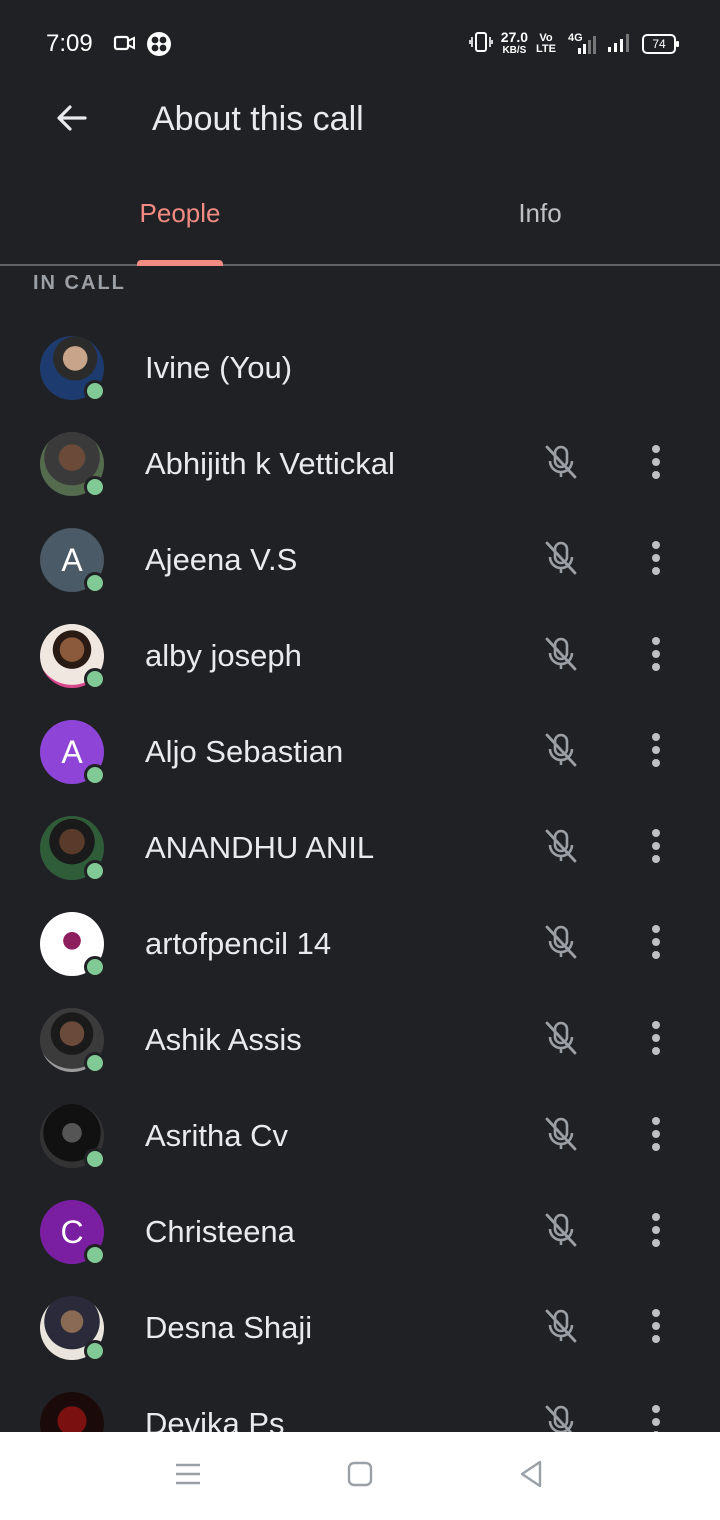 Image resolution: width=720 pixels, height=1520 pixels. Describe the element at coordinates (360, 752) in the screenshot. I see `participant-row: A Aljo Sebastian` at that location.